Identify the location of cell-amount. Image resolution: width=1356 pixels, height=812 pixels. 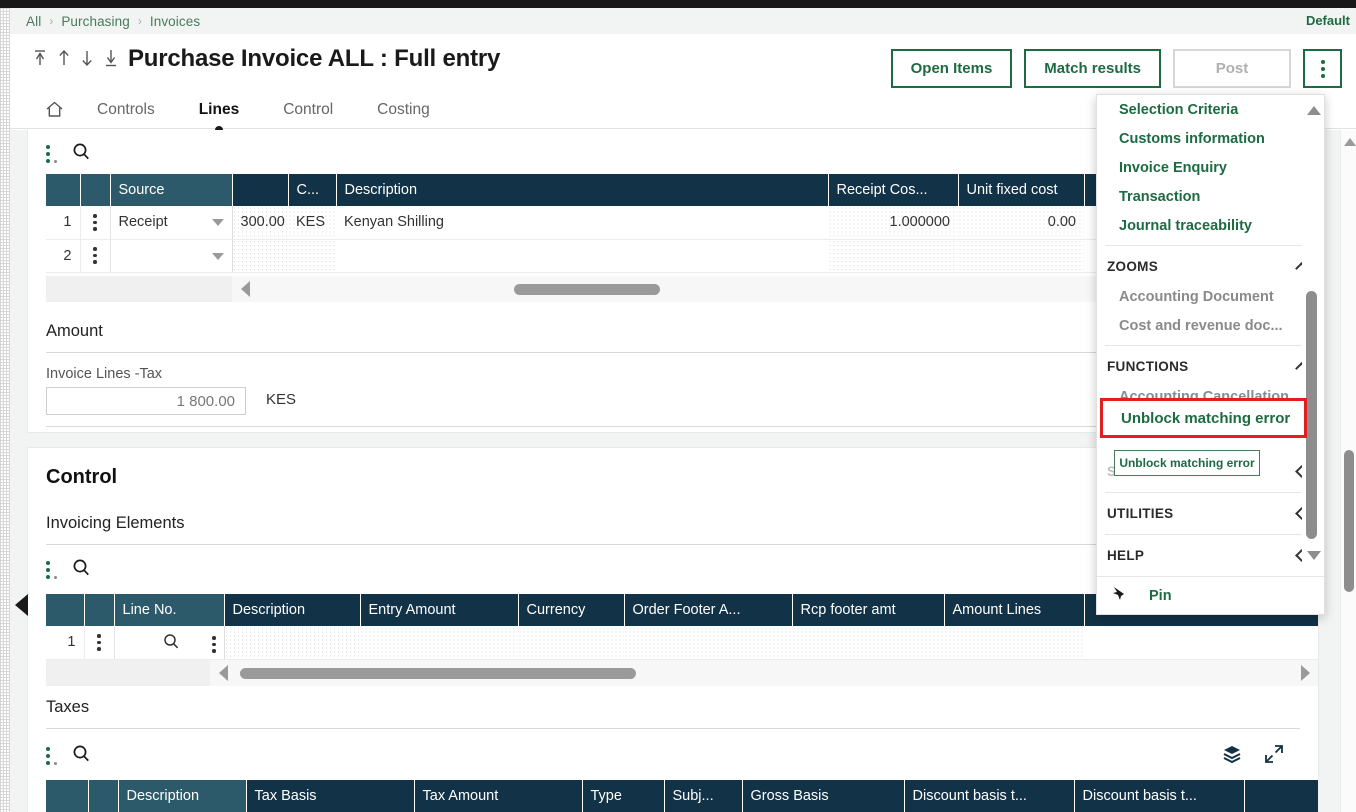
(260, 256).